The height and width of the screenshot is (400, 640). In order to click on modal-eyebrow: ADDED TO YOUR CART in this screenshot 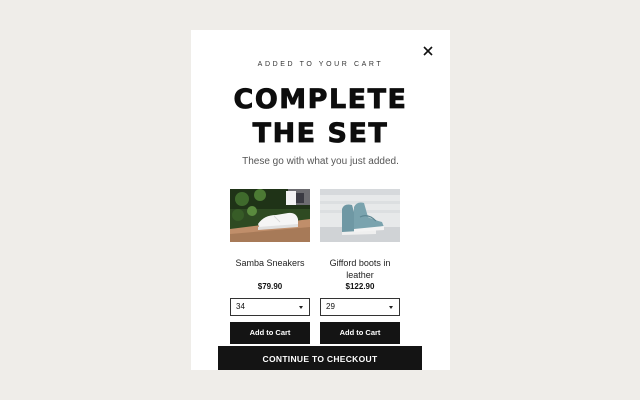, I will do `click(320, 64)`.